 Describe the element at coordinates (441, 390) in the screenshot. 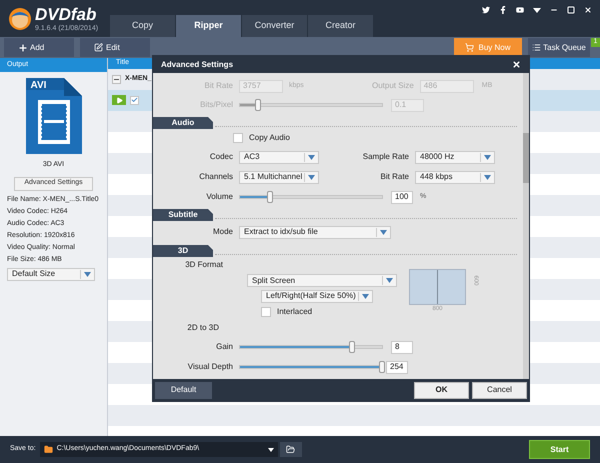

I see `ok-button: OK` at that location.